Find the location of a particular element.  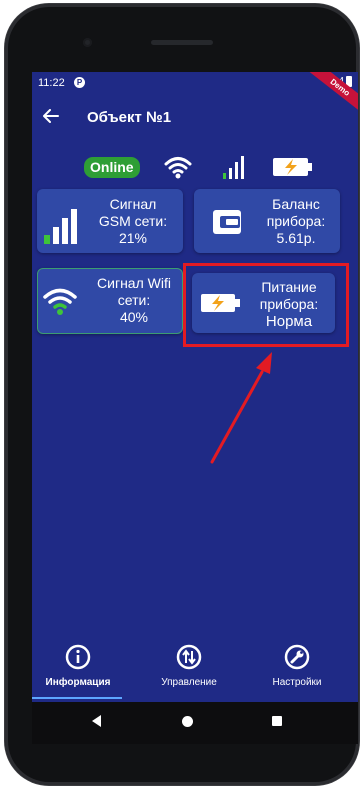

connection-status-row: Online is located at coordinates (195, 167).